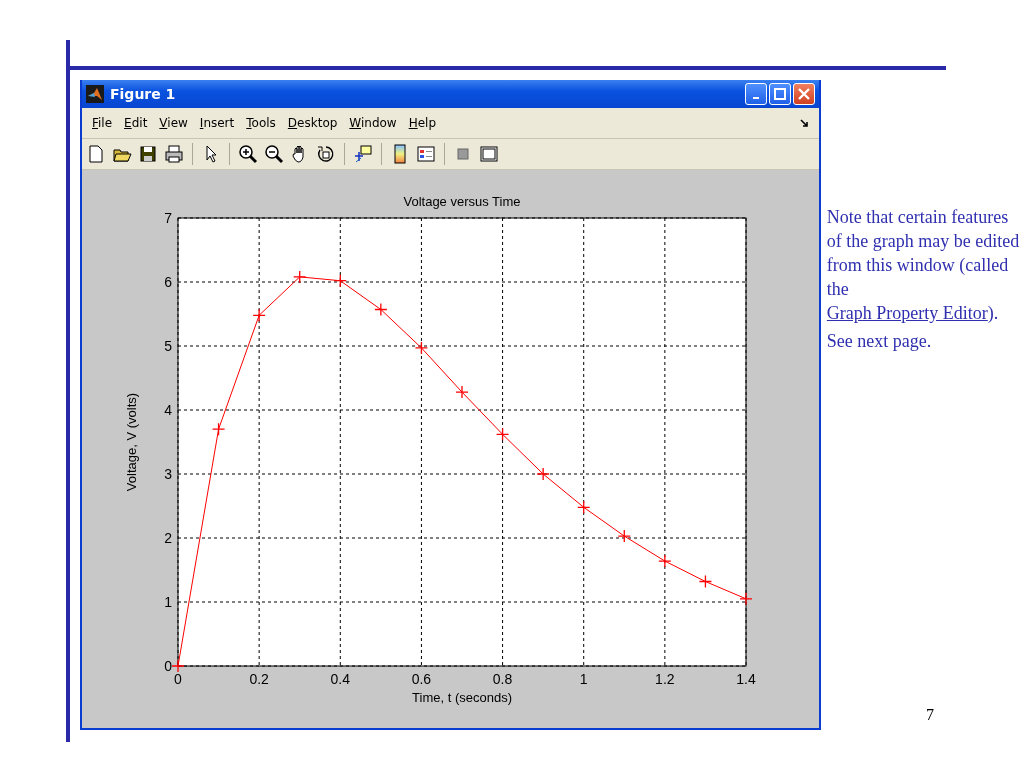  What do you see at coordinates (746, 679) in the screenshot?
I see `x-tick-label: 1.4` at bounding box center [746, 679].